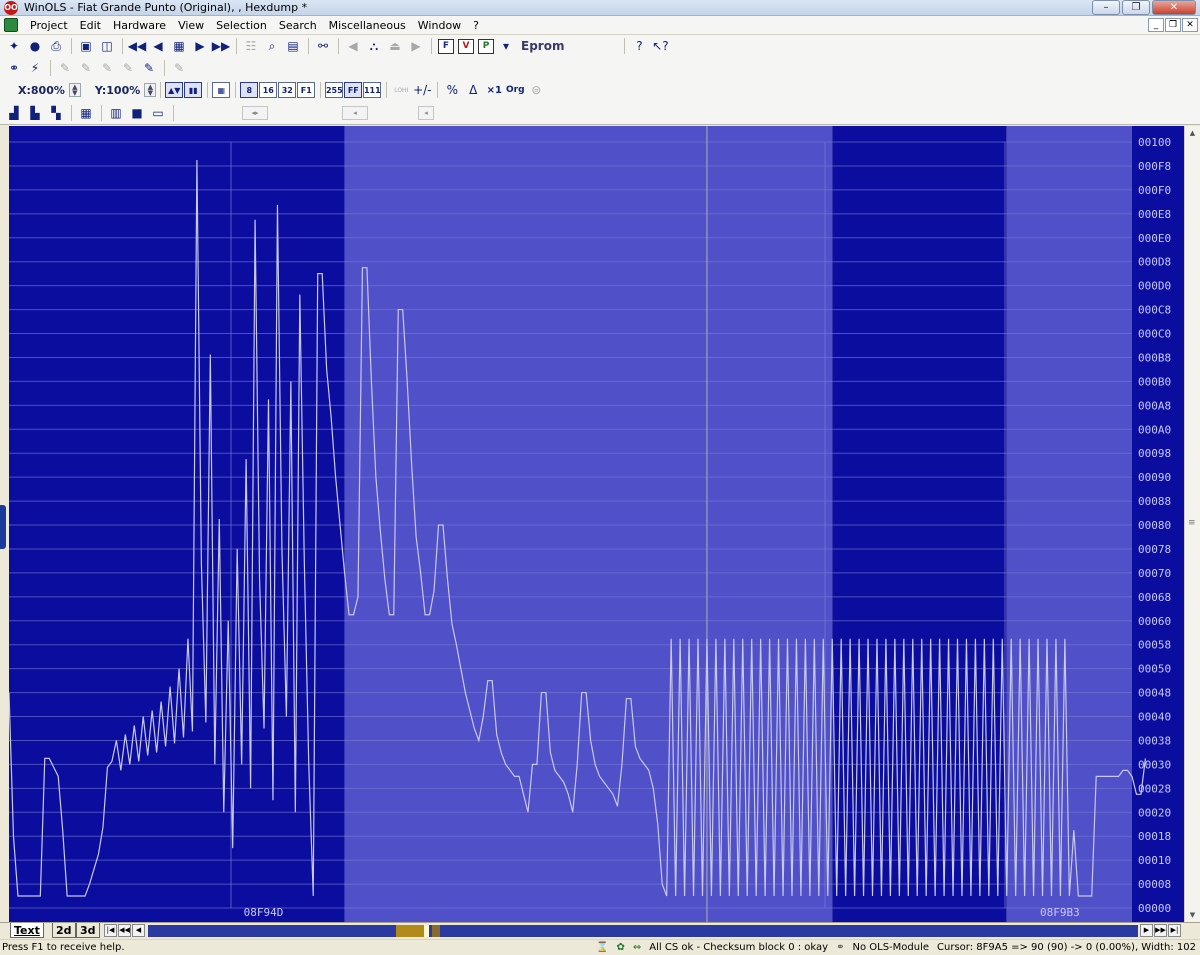  What do you see at coordinates (107, 68) in the screenshot?
I see `erase-icon: ✎` at bounding box center [107, 68].